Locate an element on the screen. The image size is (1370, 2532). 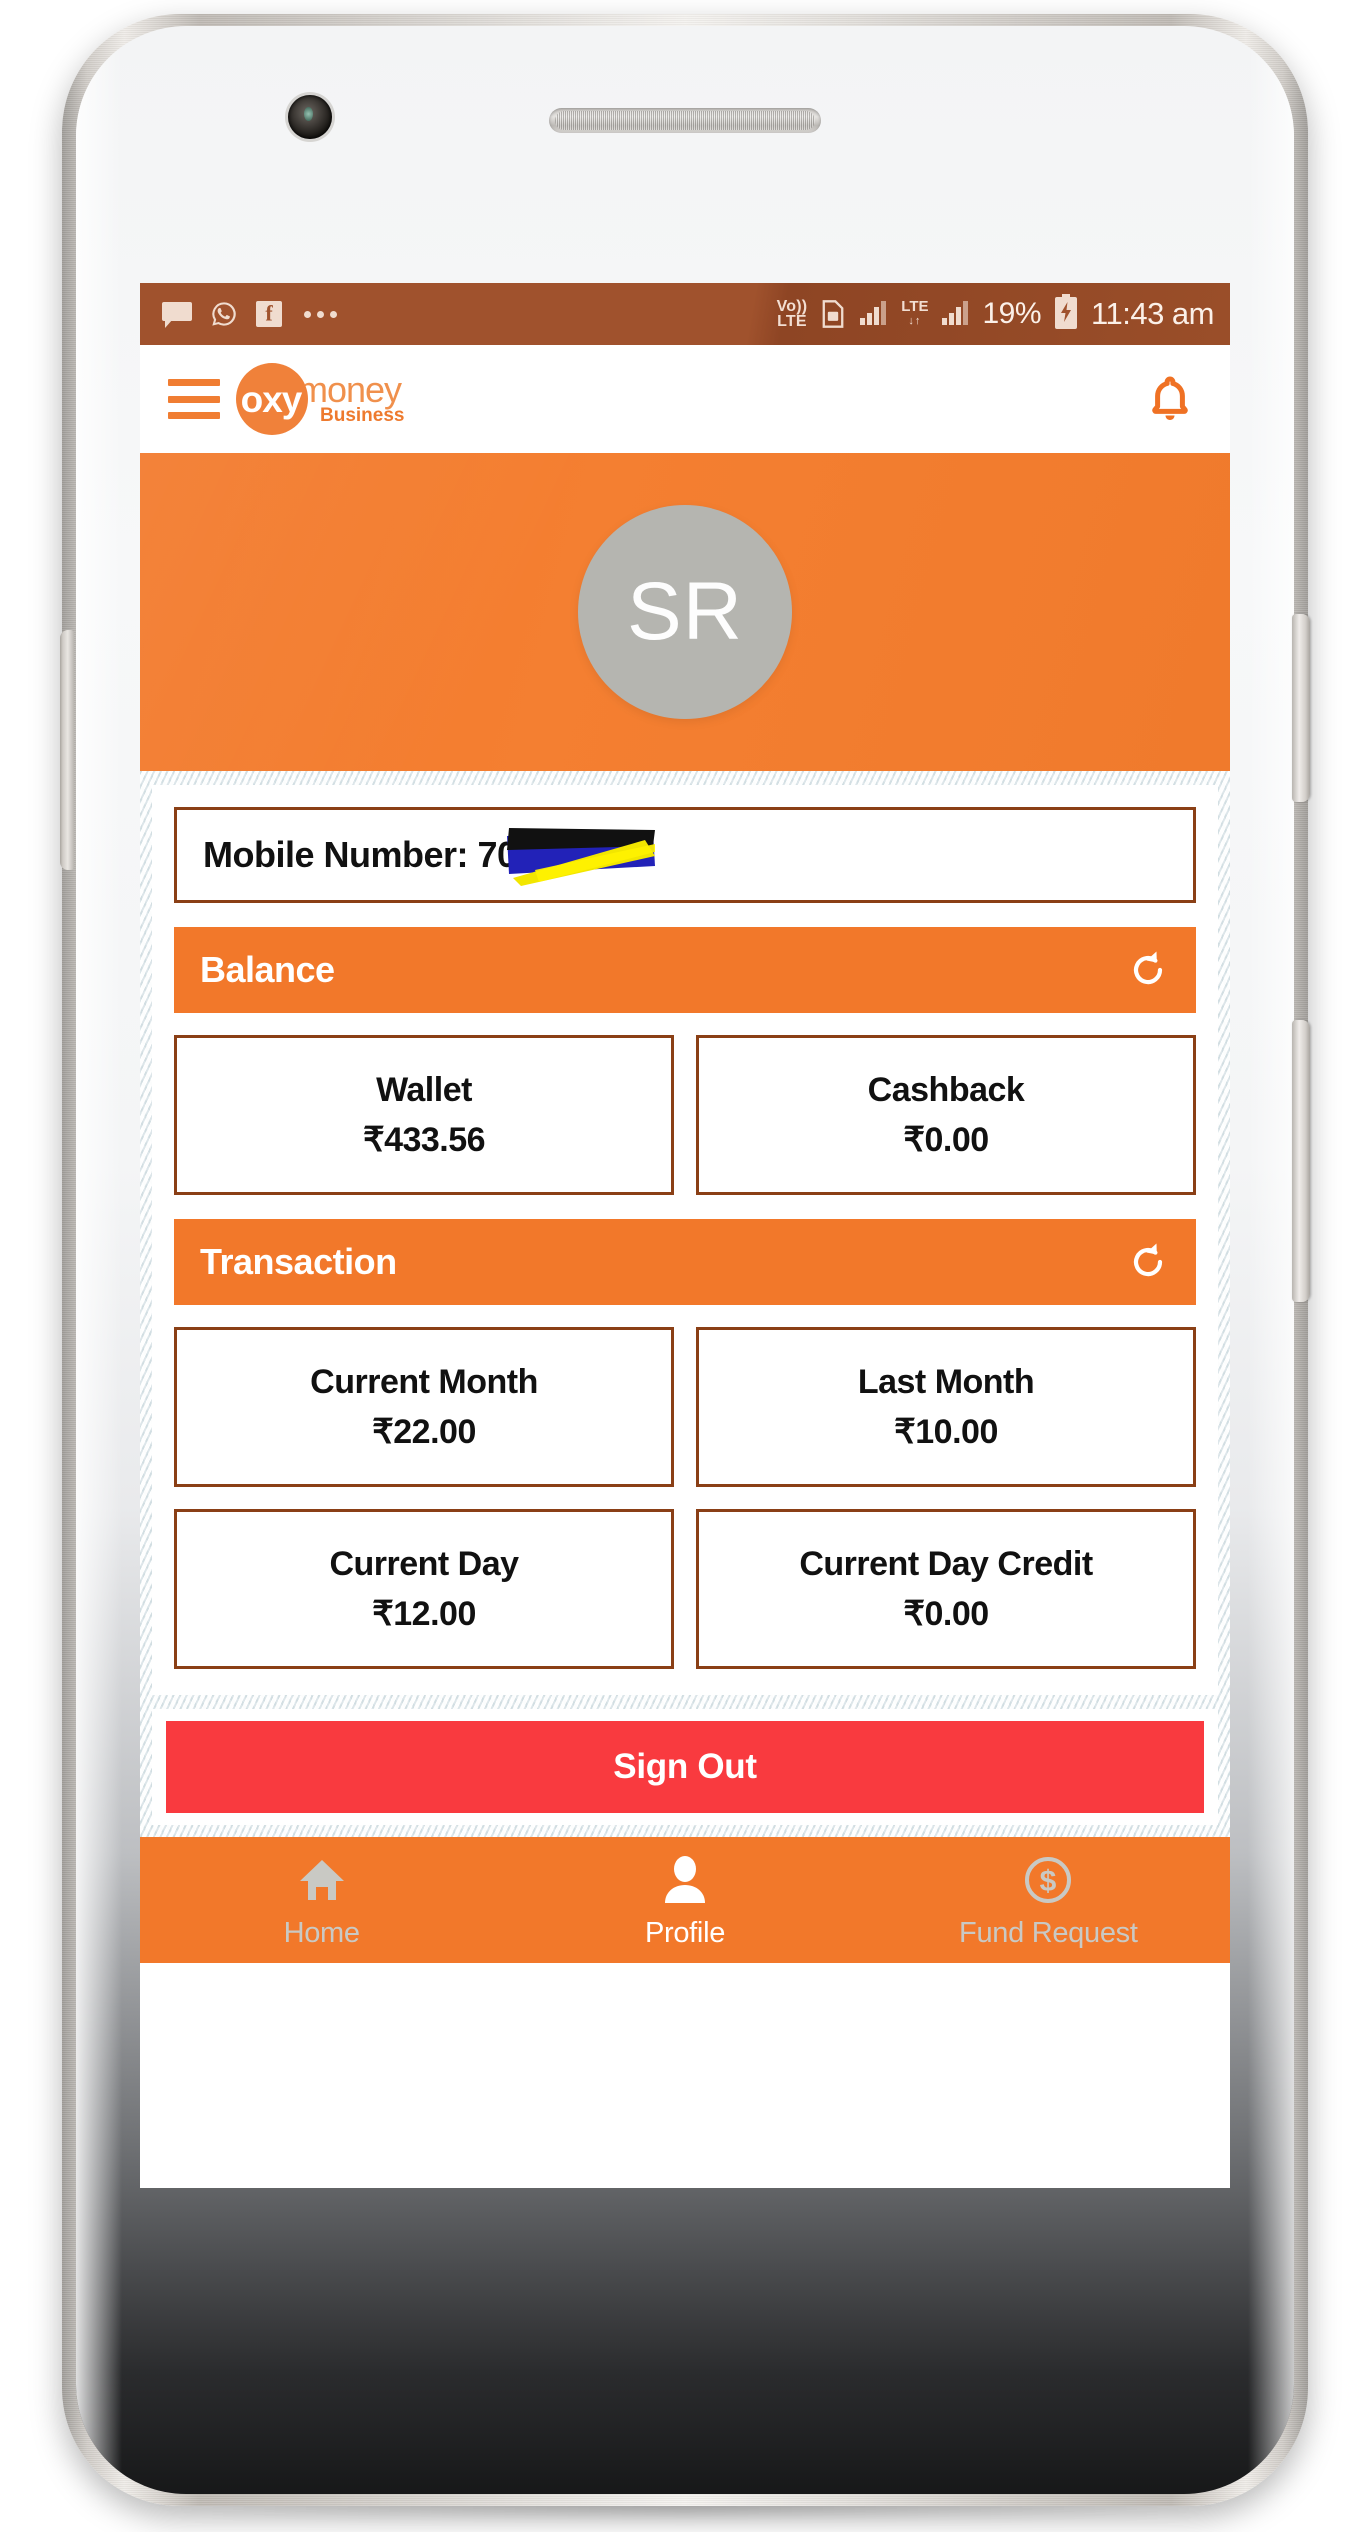
card-label: Cashback is located at coordinates (946, 1089).